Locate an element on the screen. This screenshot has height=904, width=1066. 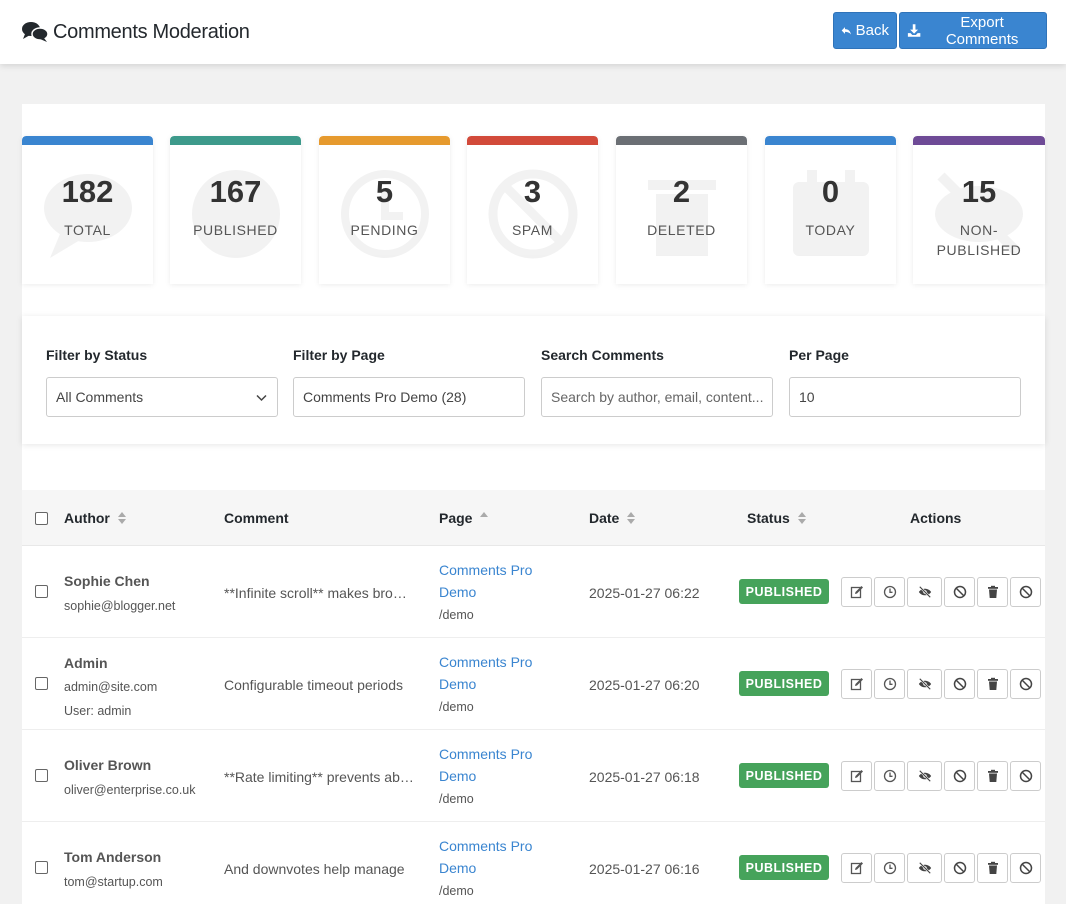
column-date: Date is located at coordinates (612, 518).